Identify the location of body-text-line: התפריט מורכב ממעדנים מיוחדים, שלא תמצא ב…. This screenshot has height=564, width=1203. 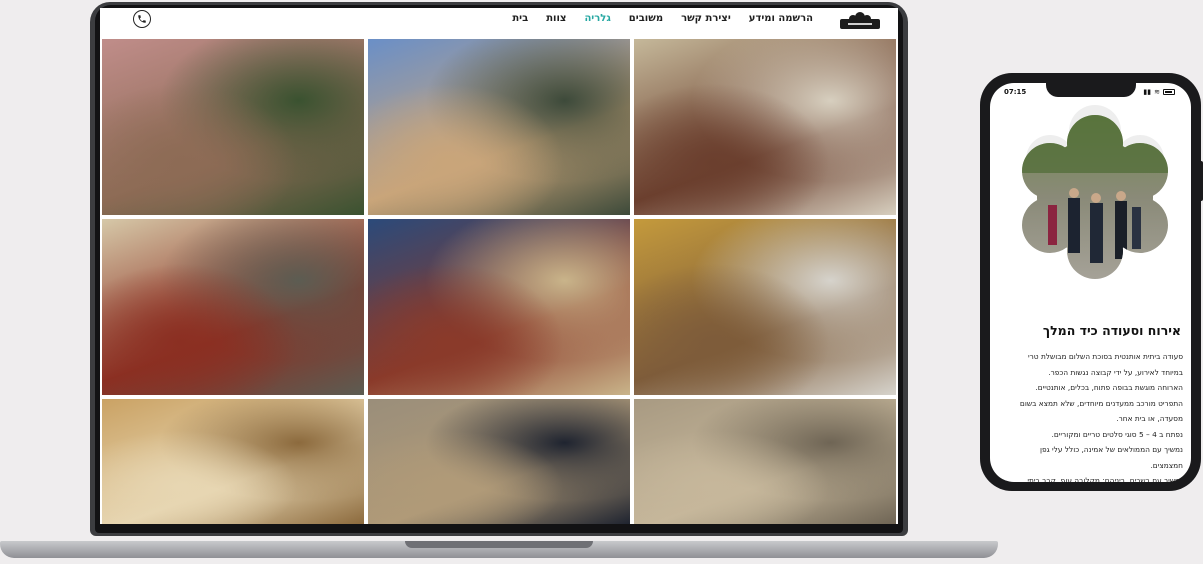
(1101, 403).